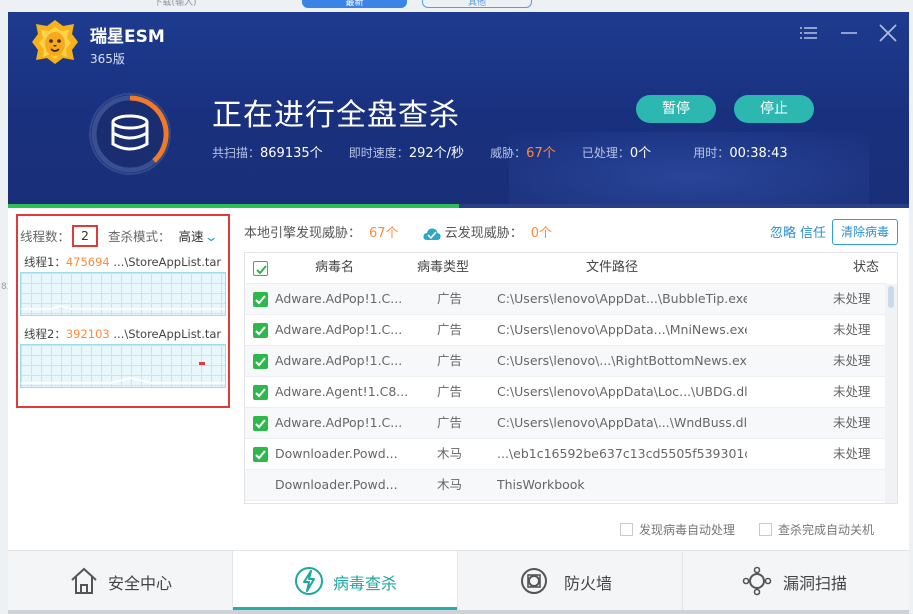 The height and width of the screenshot is (614, 913). I want to click on handled-value: 0个, so click(640, 153).